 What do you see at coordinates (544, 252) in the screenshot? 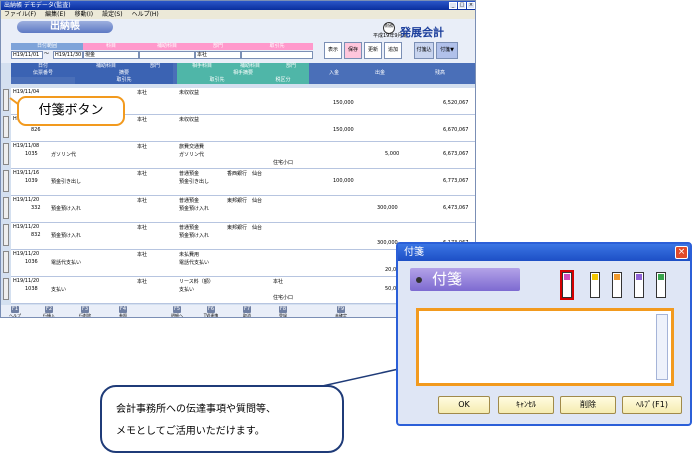
I see `dialog-title: 付箋` at bounding box center [544, 252].